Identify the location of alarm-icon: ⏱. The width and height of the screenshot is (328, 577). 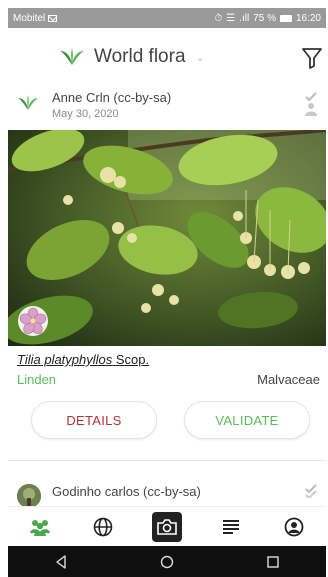
(218, 18).